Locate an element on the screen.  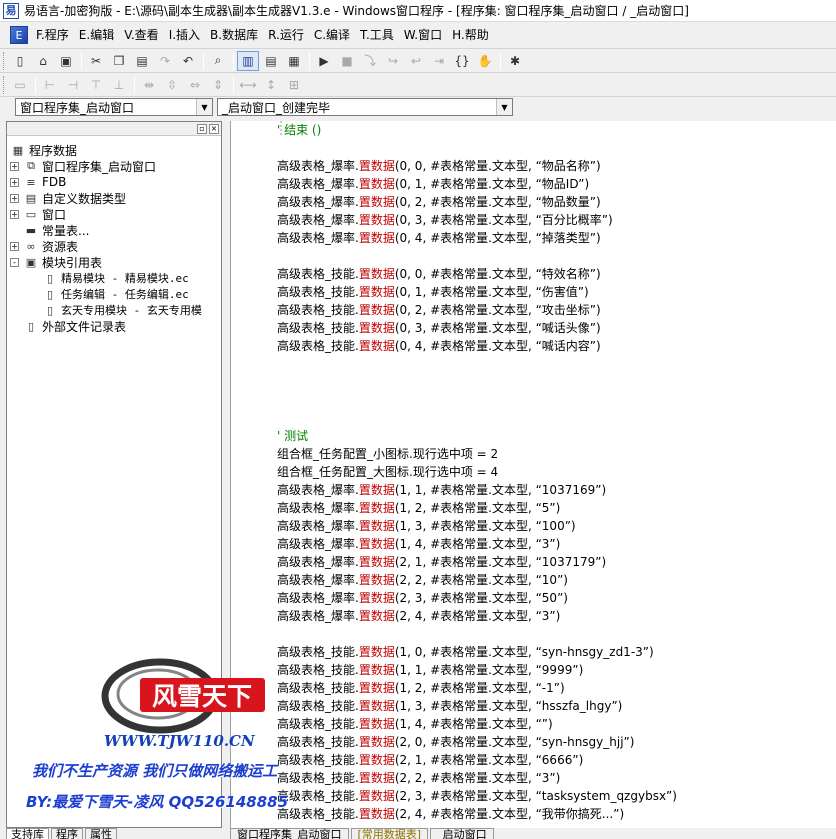
menu-edit: E.编辑 is located at coordinates (96, 35).